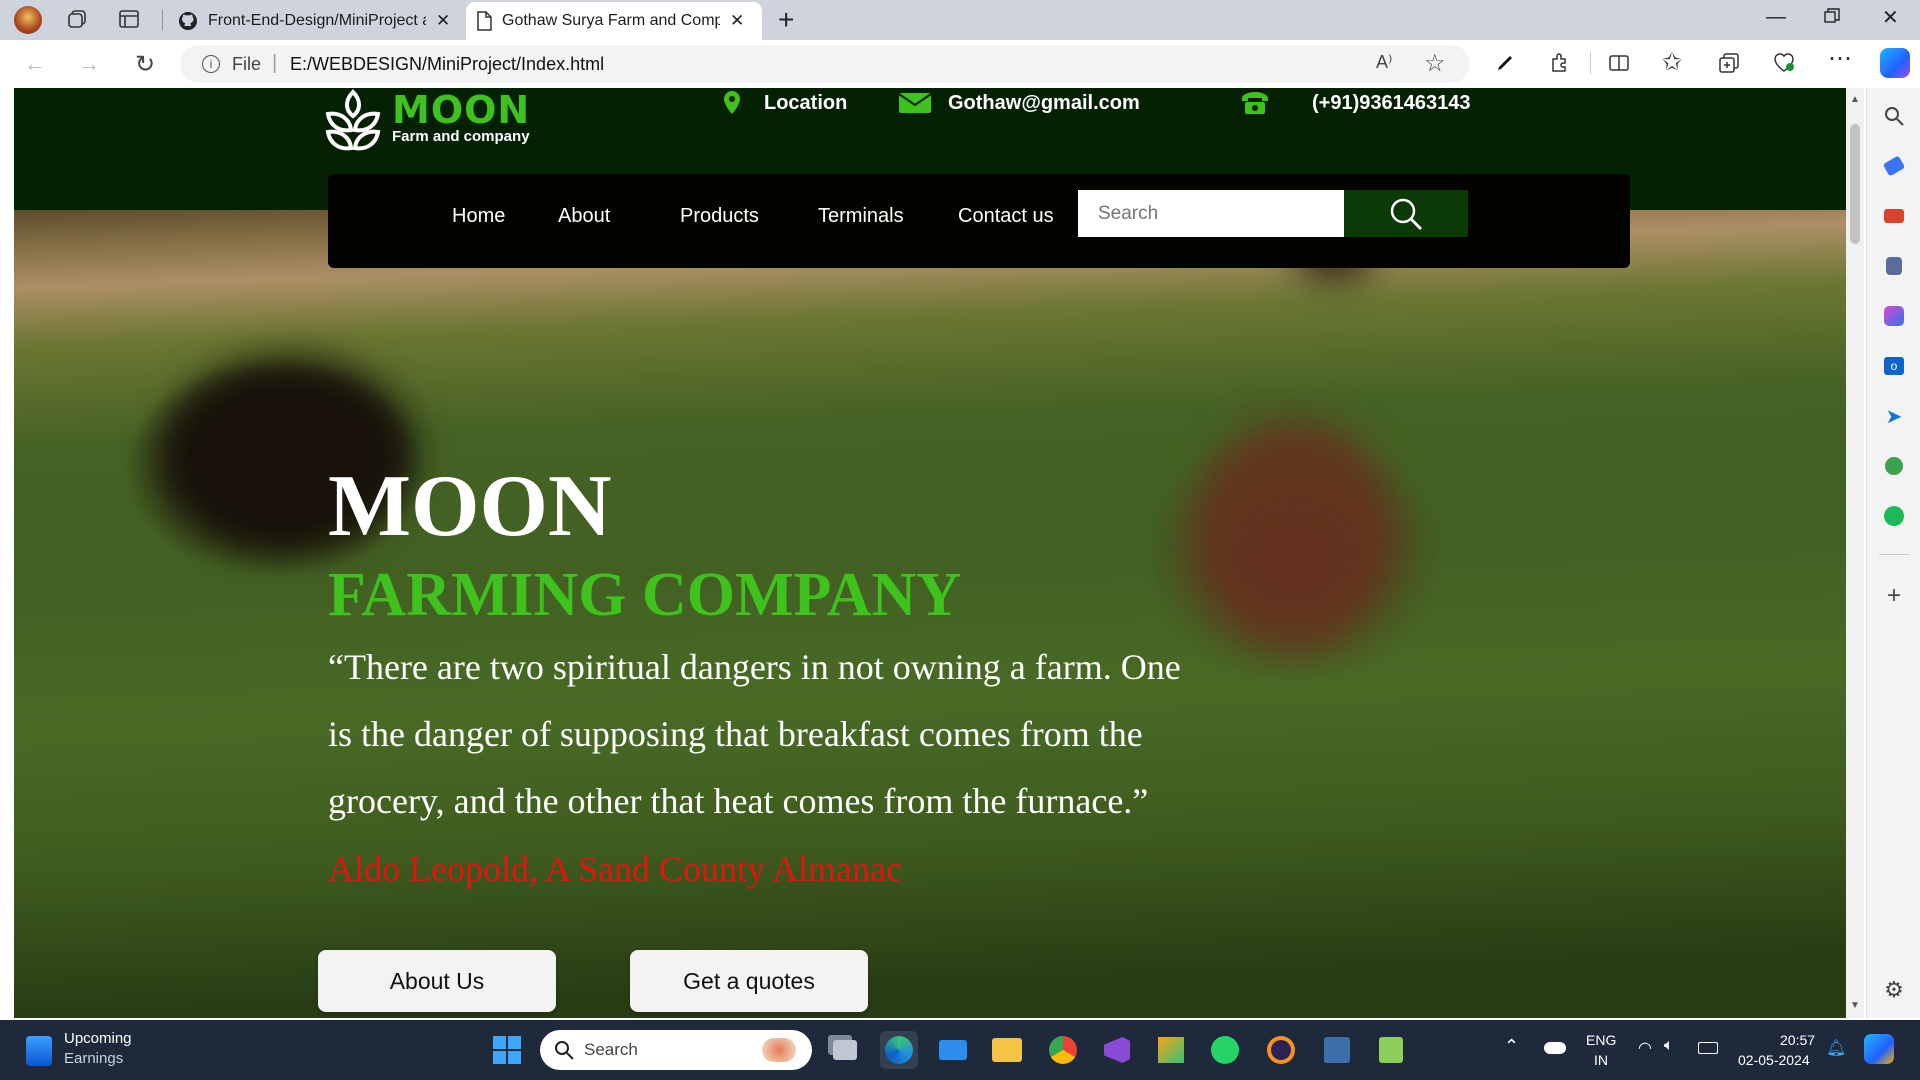 The image size is (1920, 1080). Describe the element at coordinates (615, 869) in the screenshot. I see `quote-author: Aldo Leopold, A Sand County Almanac` at that location.